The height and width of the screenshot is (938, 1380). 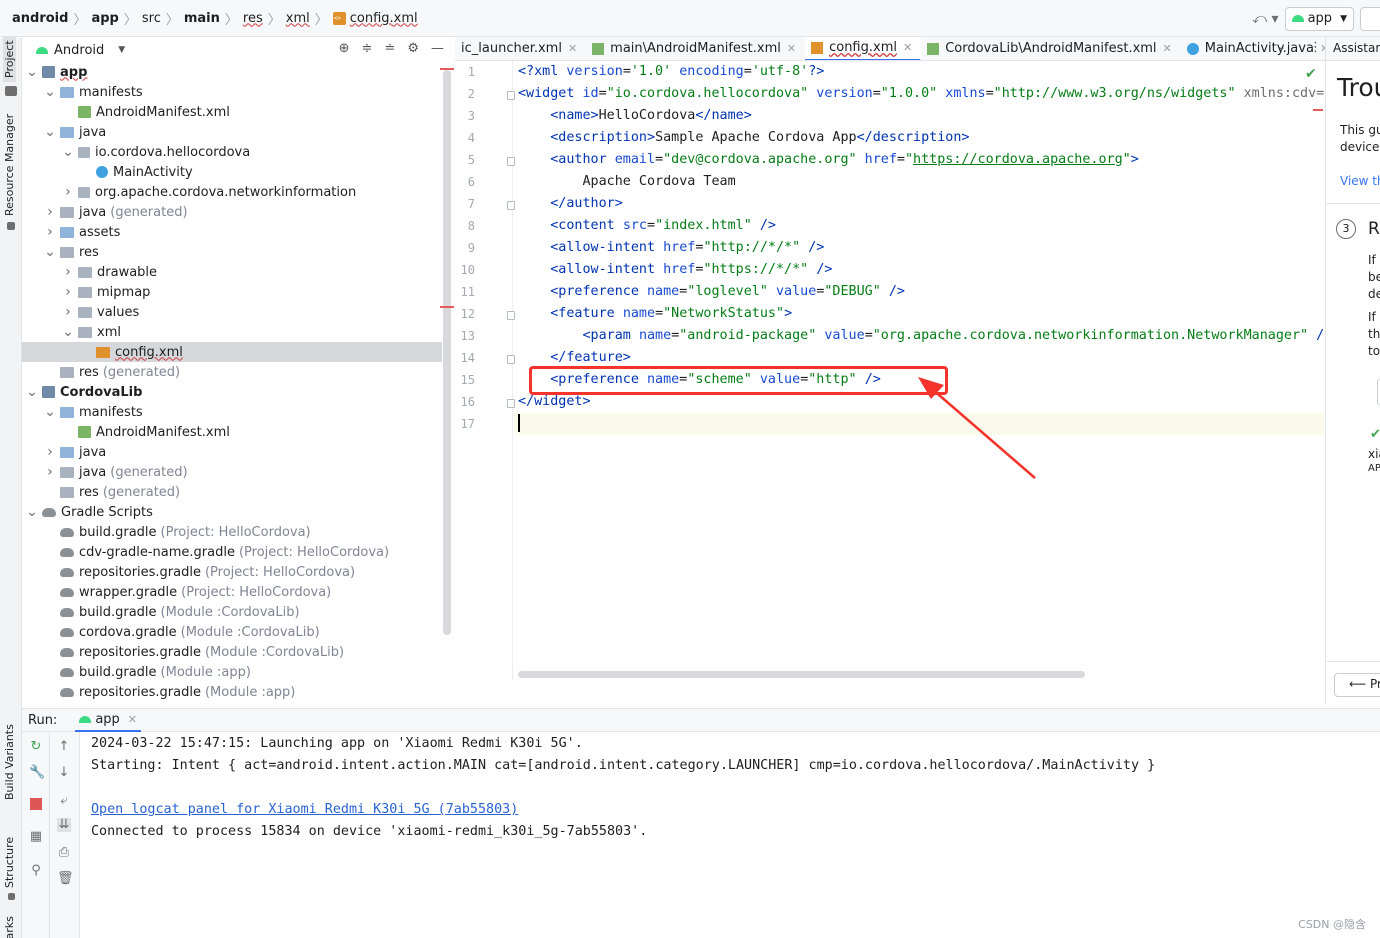 I want to click on tree-item: MainActivity, so click(x=232, y=172).